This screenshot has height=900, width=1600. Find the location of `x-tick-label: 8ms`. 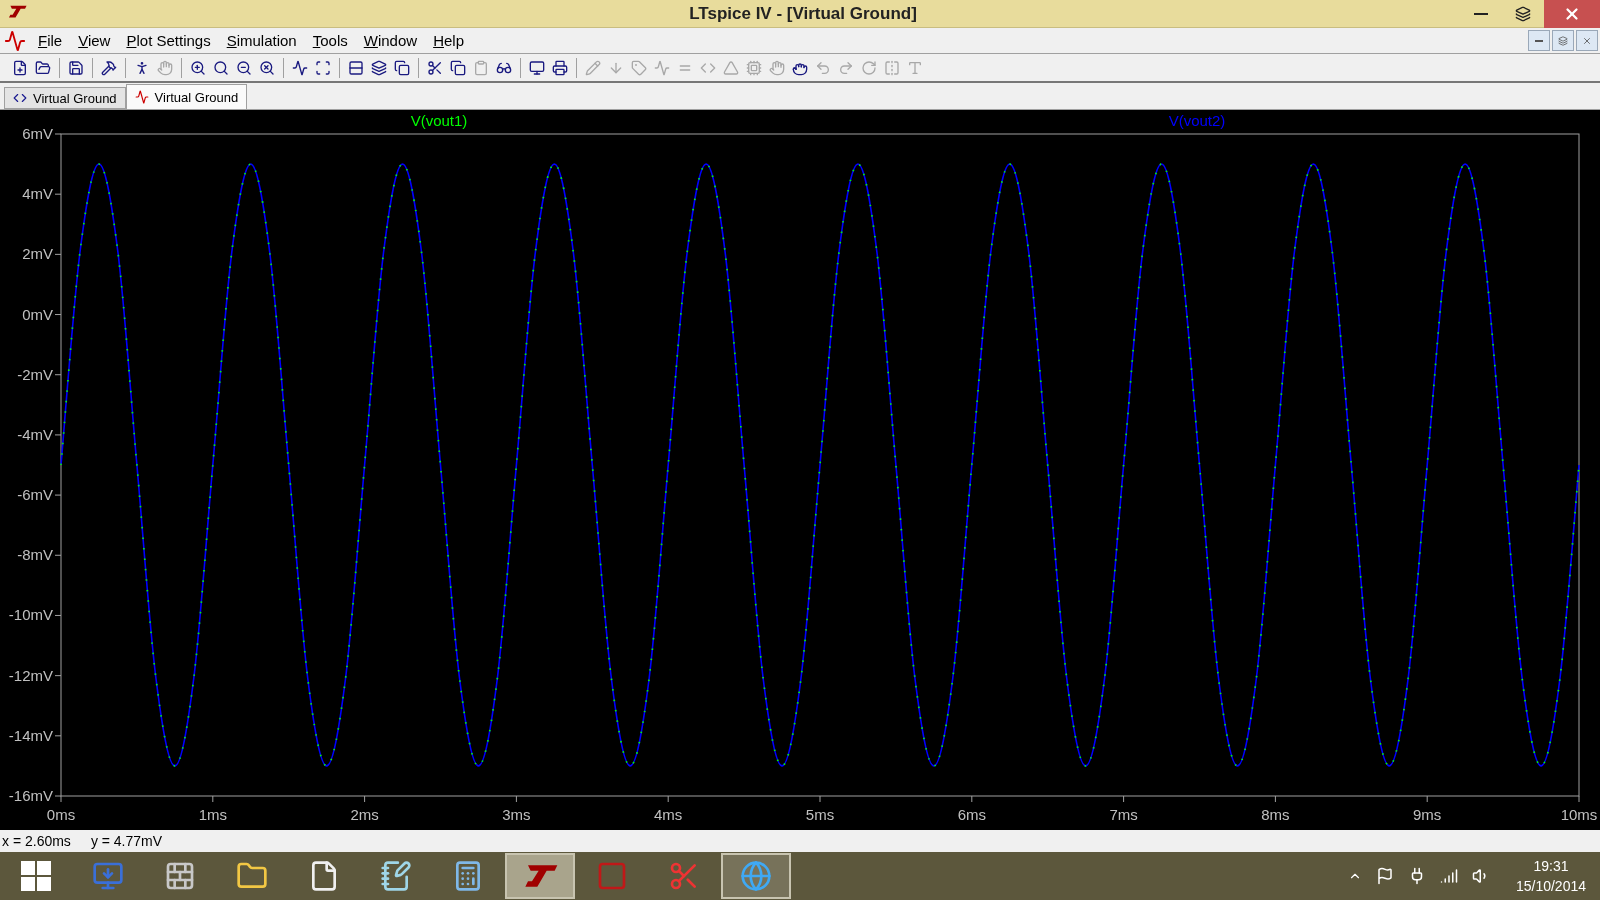

x-tick-label: 8ms is located at coordinates (1275, 814).